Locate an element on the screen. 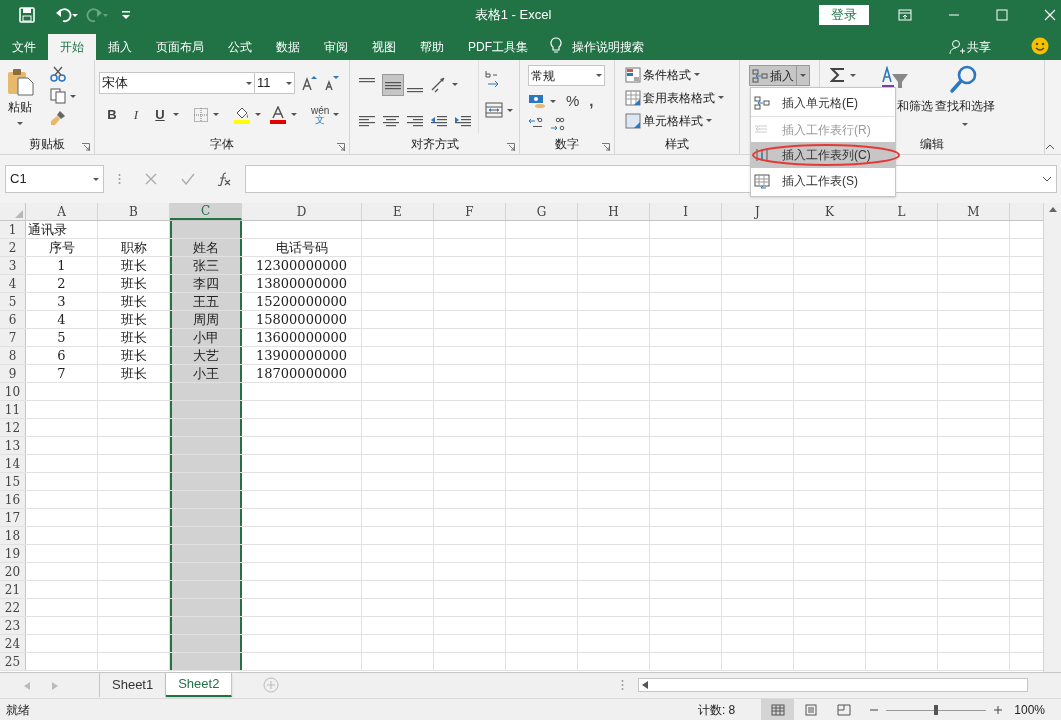 This screenshot has width=1061, height=720. style-menu-button: 套用表格格式 is located at coordinates (674, 97).